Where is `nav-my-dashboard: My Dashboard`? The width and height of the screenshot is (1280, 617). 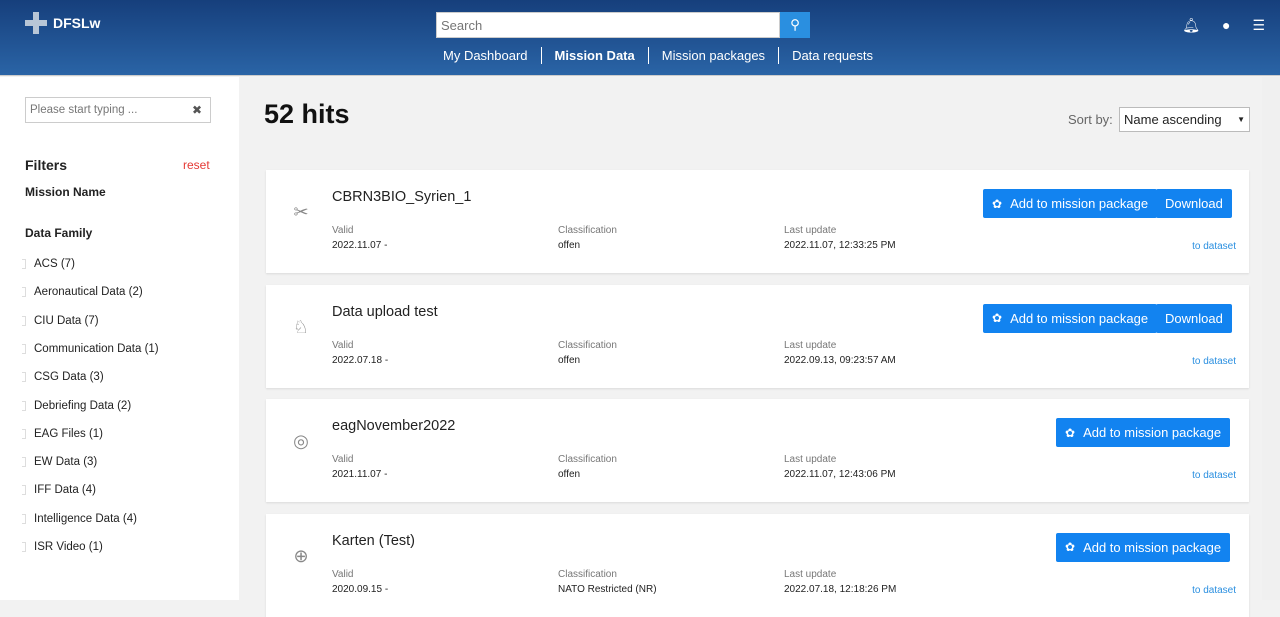 nav-my-dashboard: My Dashboard is located at coordinates (486, 55).